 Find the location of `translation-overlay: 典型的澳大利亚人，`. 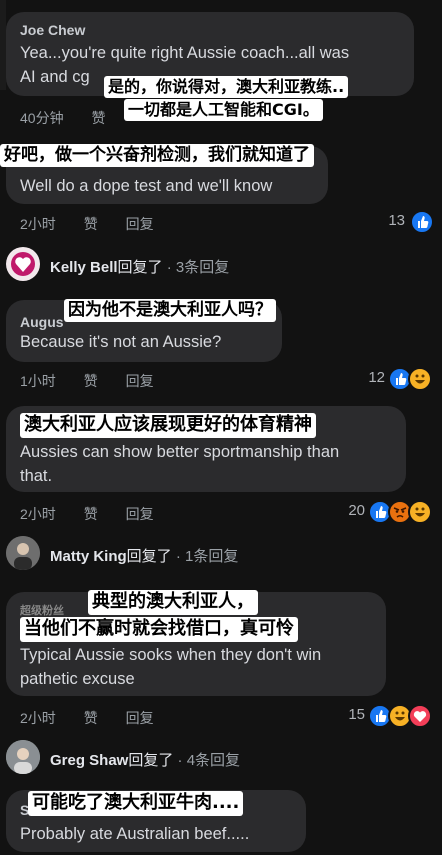

translation-overlay: 典型的澳大利亚人， is located at coordinates (173, 602).